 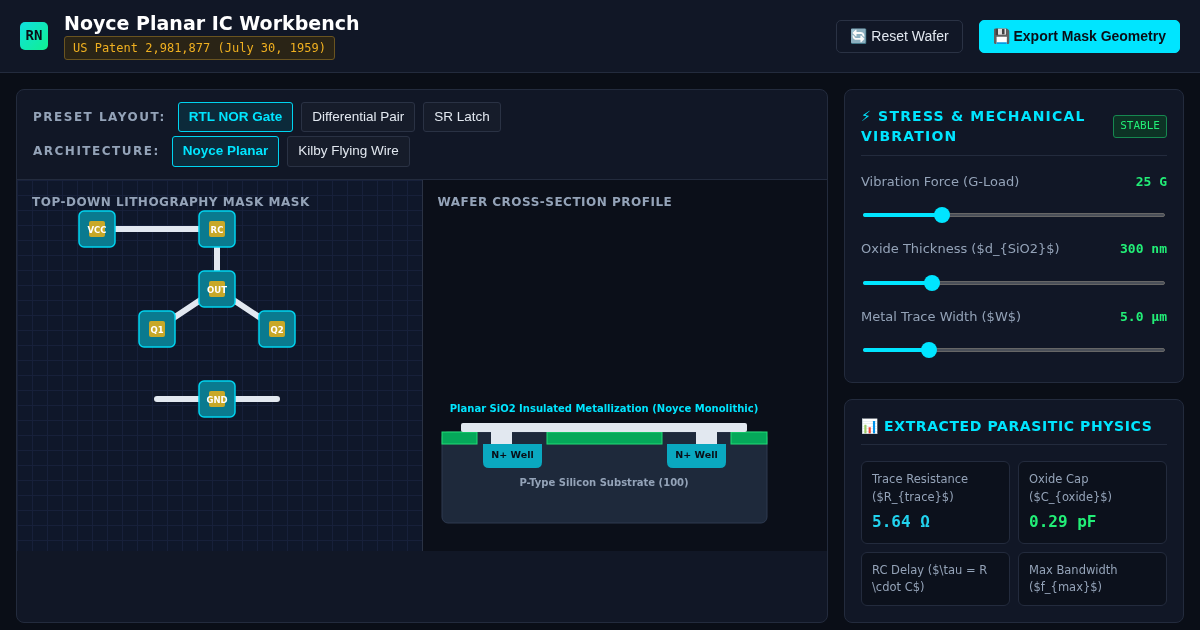 What do you see at coordinates (1143, 316) in the screenshot?
I see `slider-reading: 5.0 µm` at bounding box center [1143, 316].